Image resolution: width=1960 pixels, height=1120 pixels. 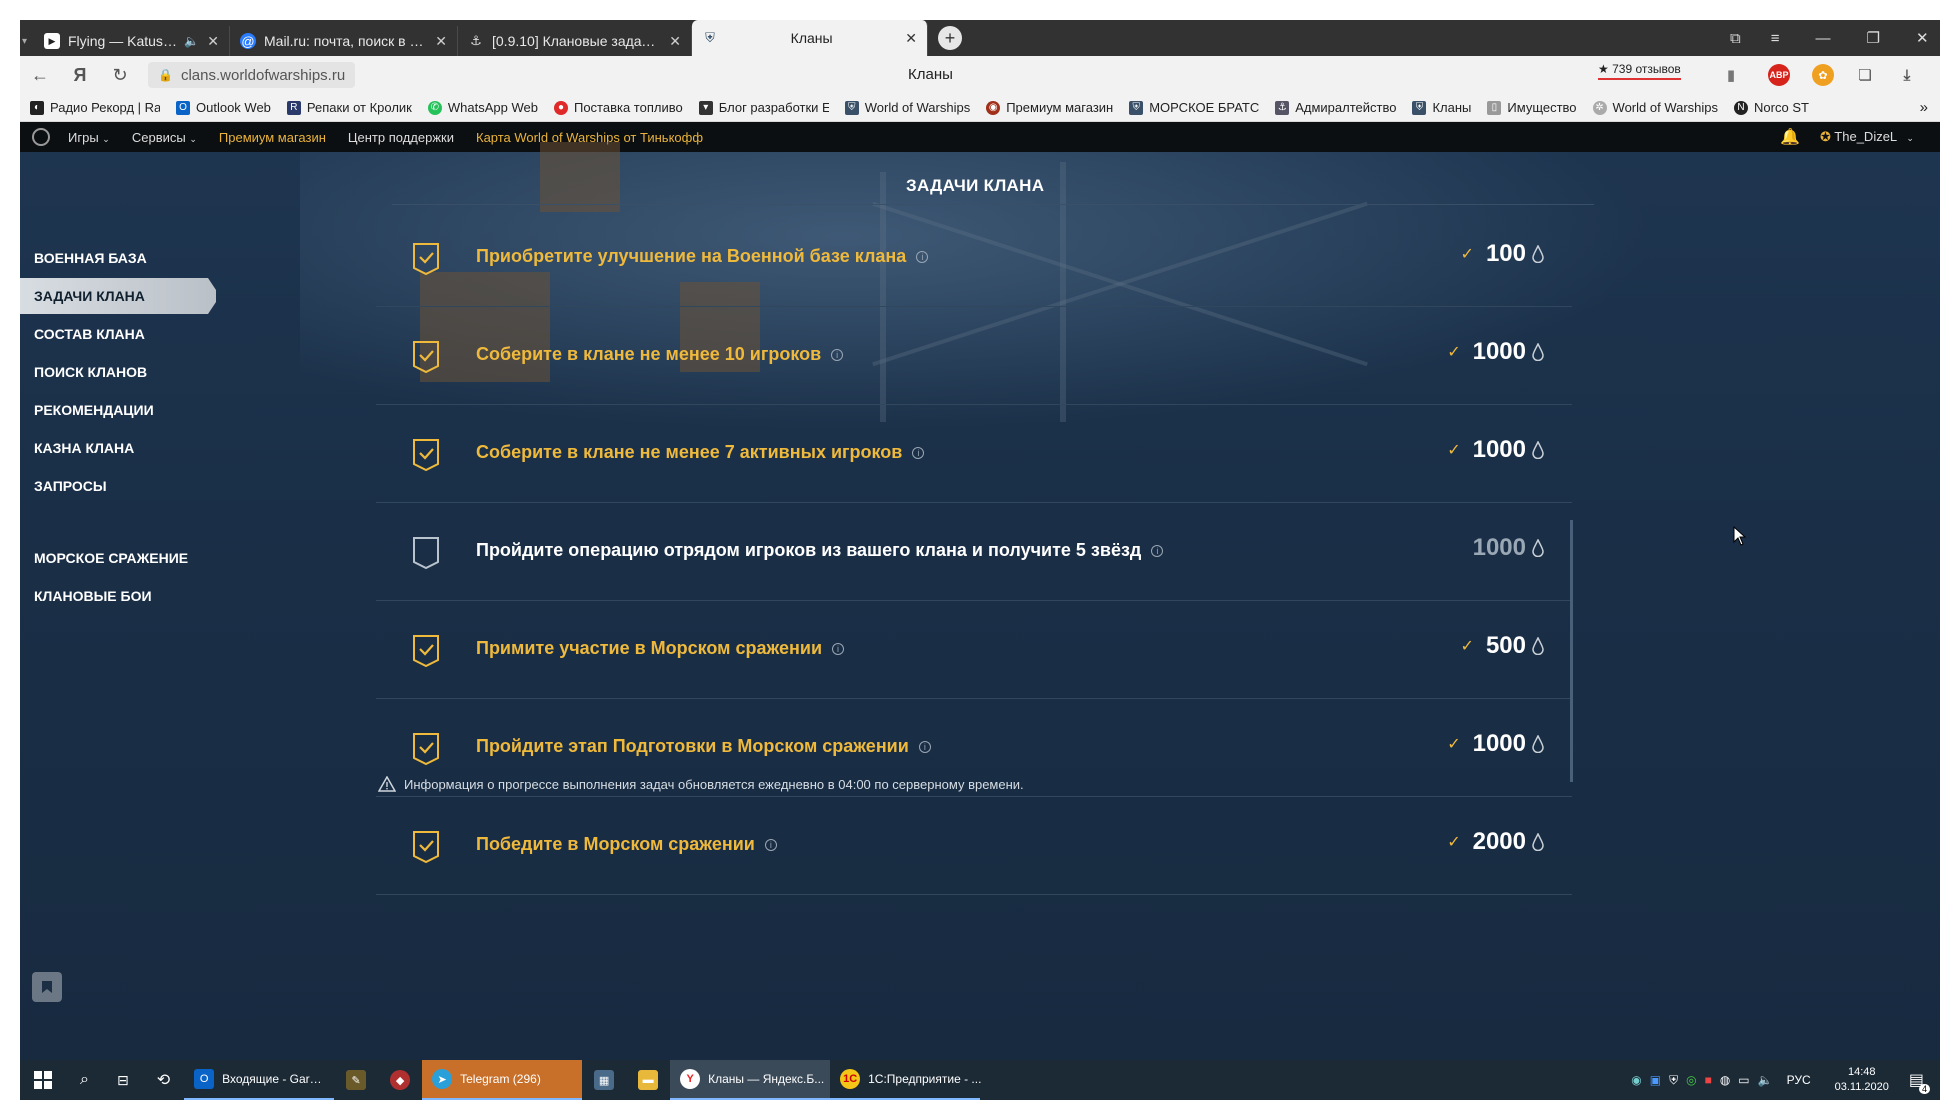 What do you see at coordinates (1673, 1080) in the screenshot?
I see `shield-tray-icon: ⛨` at bounding box center [1673, 1080].